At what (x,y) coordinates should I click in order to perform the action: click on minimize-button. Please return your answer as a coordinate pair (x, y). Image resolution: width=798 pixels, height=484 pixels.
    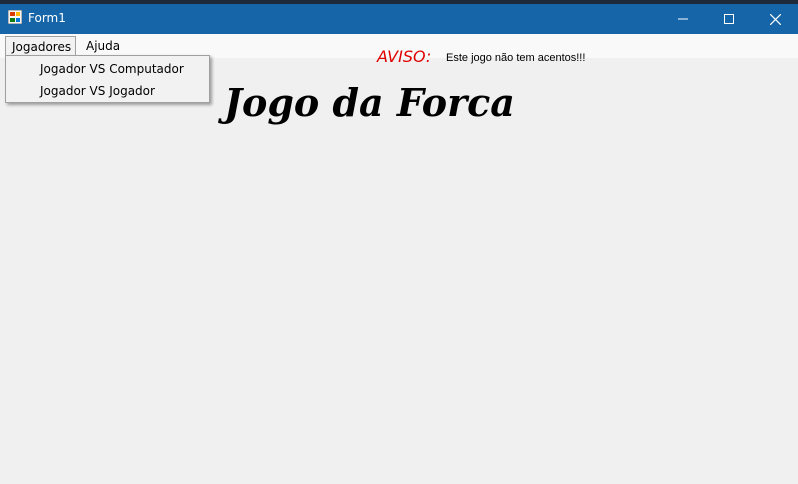
    Looking at the image, I should click on (683, 19).